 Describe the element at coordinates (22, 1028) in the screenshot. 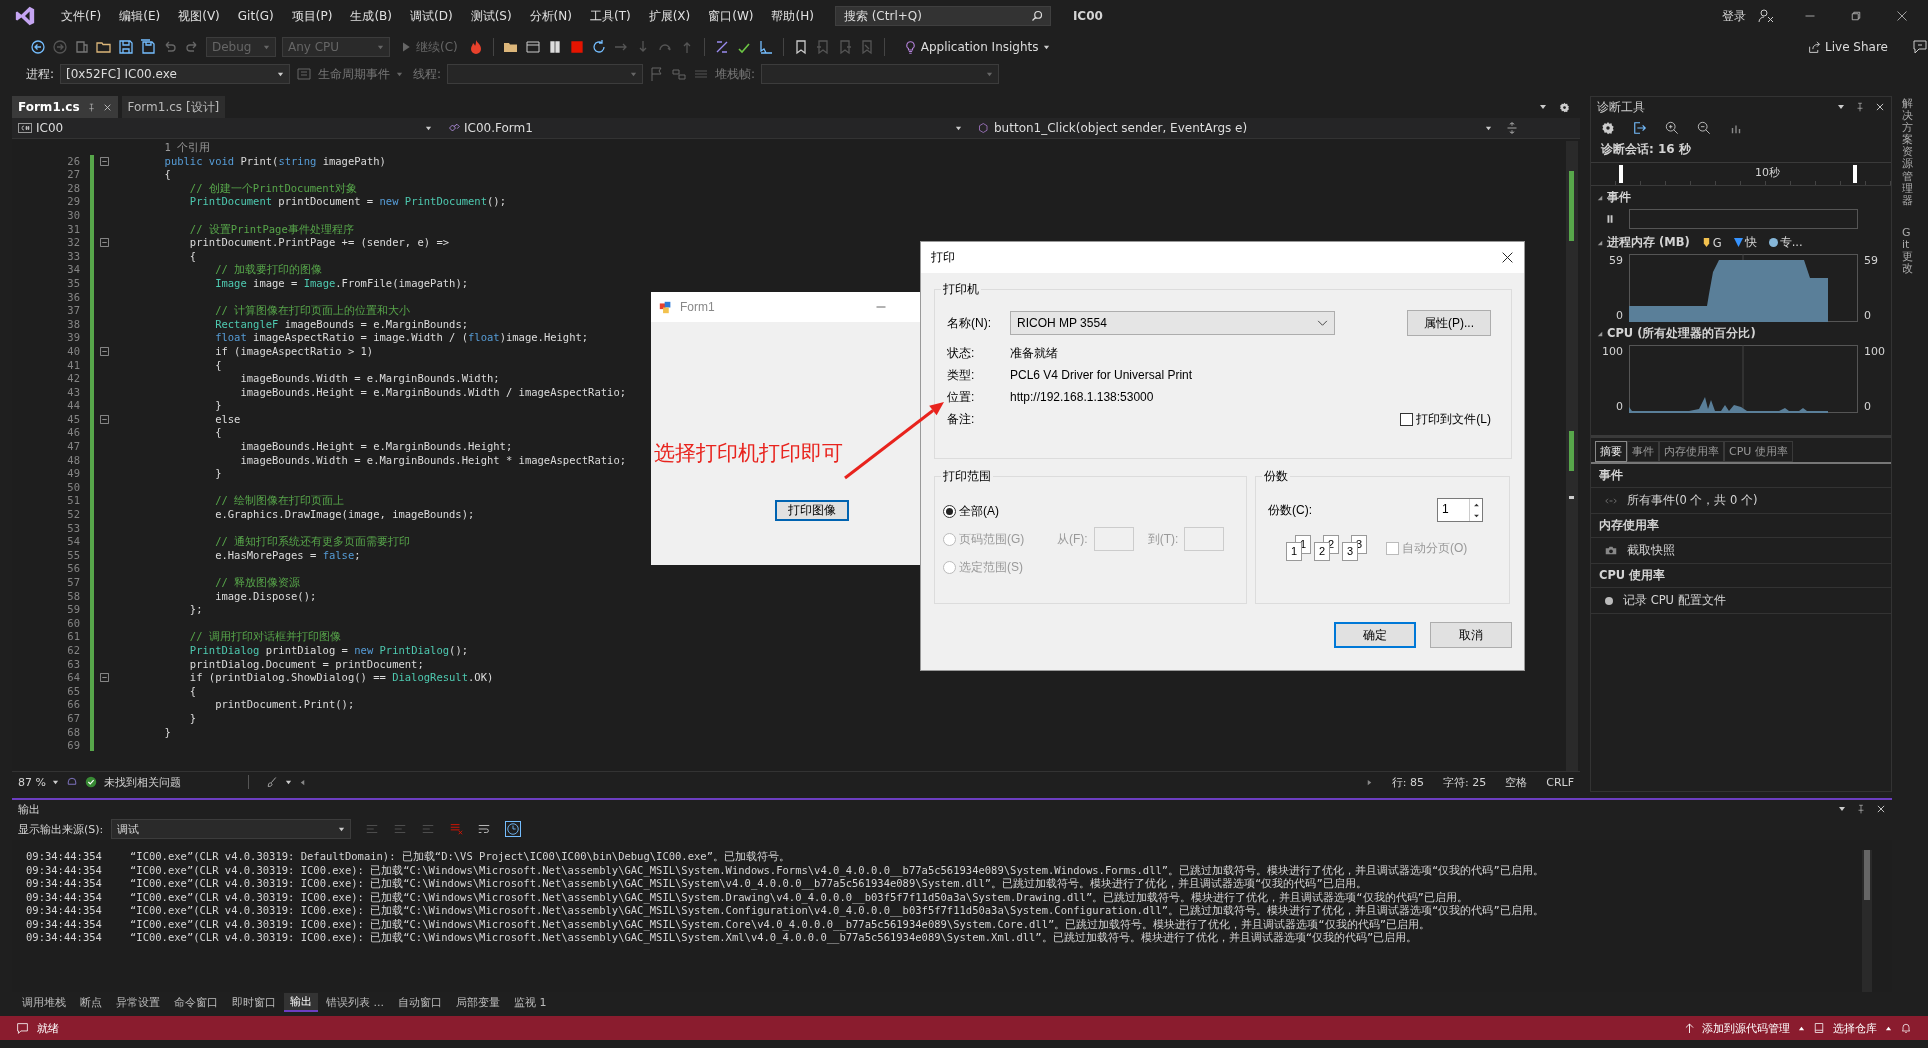

I see `chat-icon` at that location.